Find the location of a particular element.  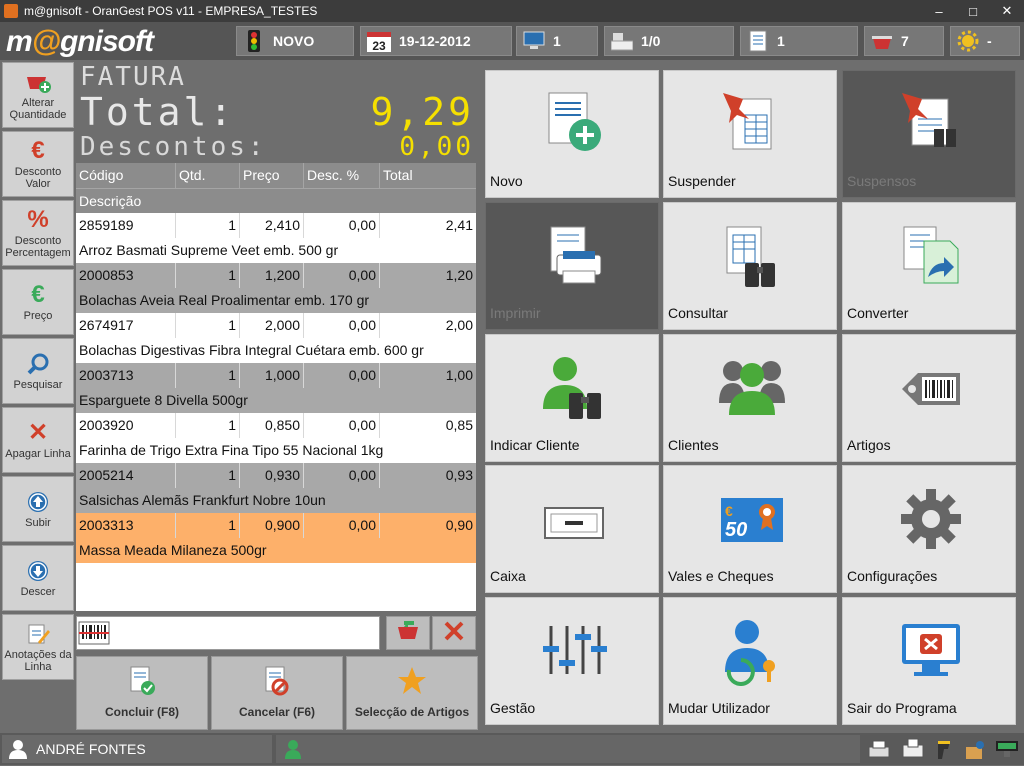

table-row: 2859189 1 2,410 0,00 2,41 is located at coordinates (276, 225).